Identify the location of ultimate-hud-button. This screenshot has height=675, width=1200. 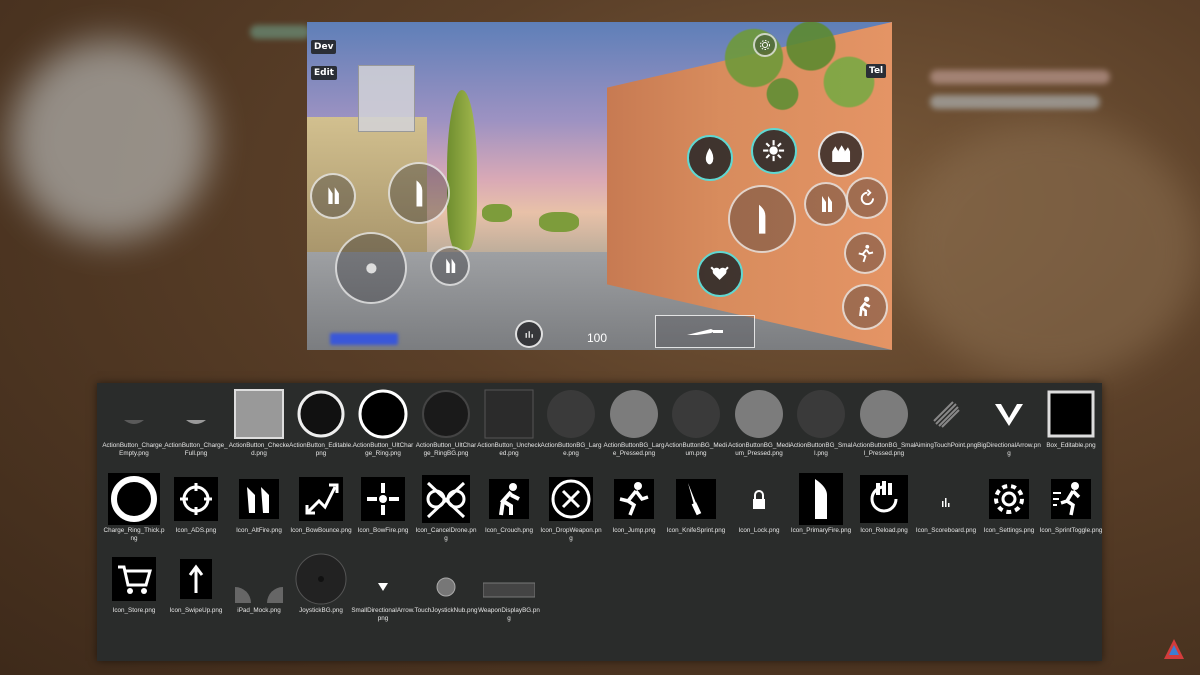
(720, 274).